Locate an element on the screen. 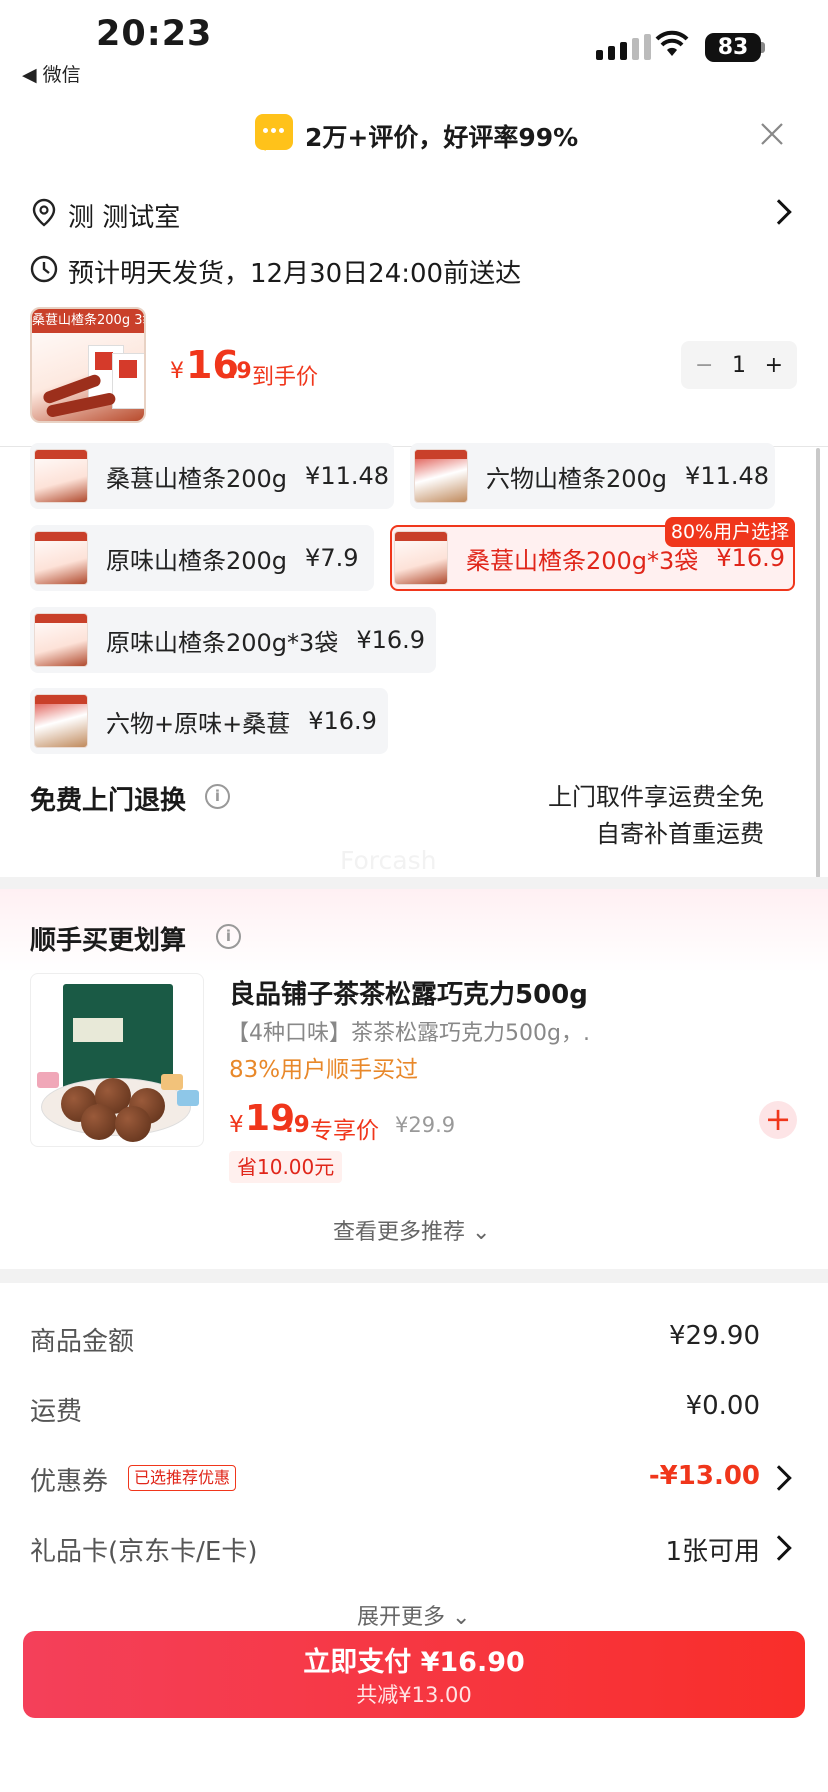  address-chevron-right-icon is located at coordinates (779, 212).